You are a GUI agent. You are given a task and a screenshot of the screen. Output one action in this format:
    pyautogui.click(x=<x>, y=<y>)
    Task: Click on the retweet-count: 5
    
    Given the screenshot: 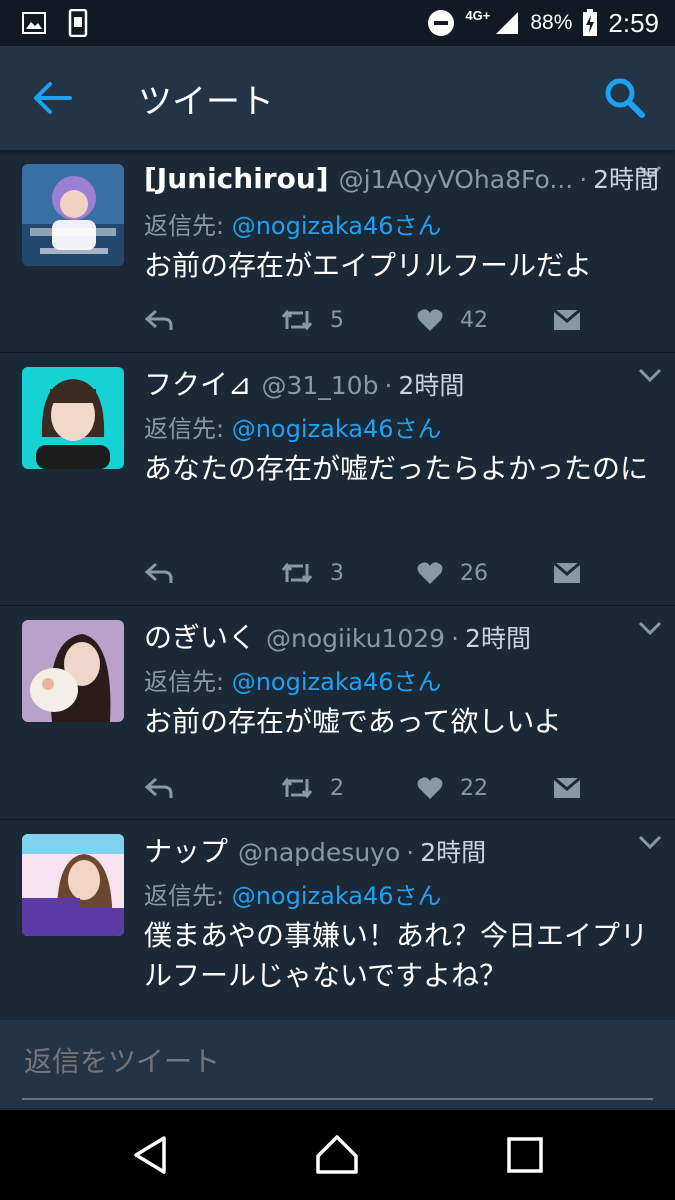 What is the action you would take?
    pyautogui.click(x=337, y=320)
    